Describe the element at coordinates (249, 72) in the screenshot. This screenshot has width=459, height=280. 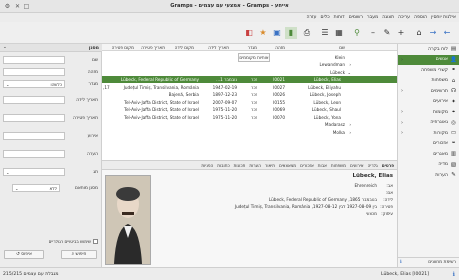
I see `group-row: Lübeck ⌄` at that location.